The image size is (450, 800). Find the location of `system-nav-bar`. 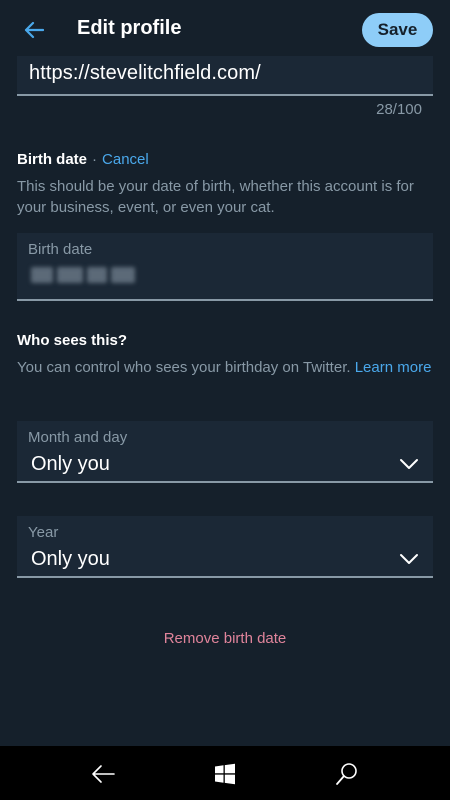

system-nav-bar is located at coordinates (225, 773).